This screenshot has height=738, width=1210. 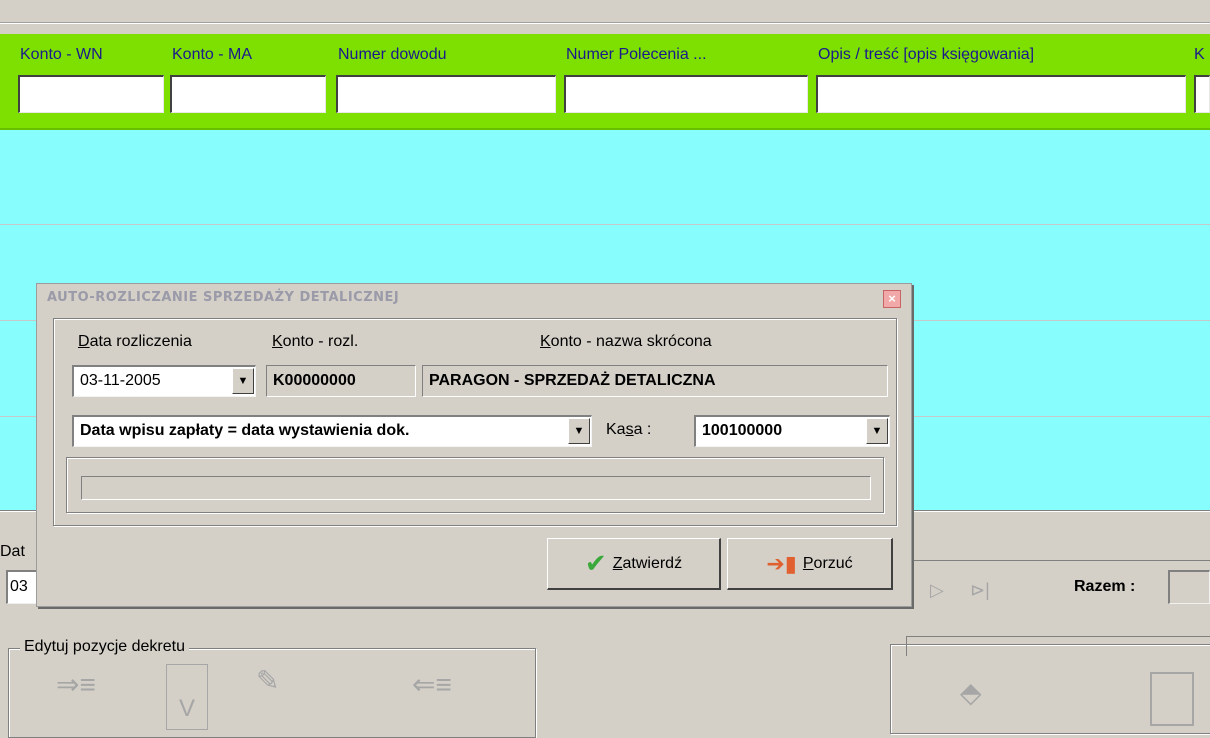 I want to click on filter-input-konto-wn, so click(x=91, y=94).